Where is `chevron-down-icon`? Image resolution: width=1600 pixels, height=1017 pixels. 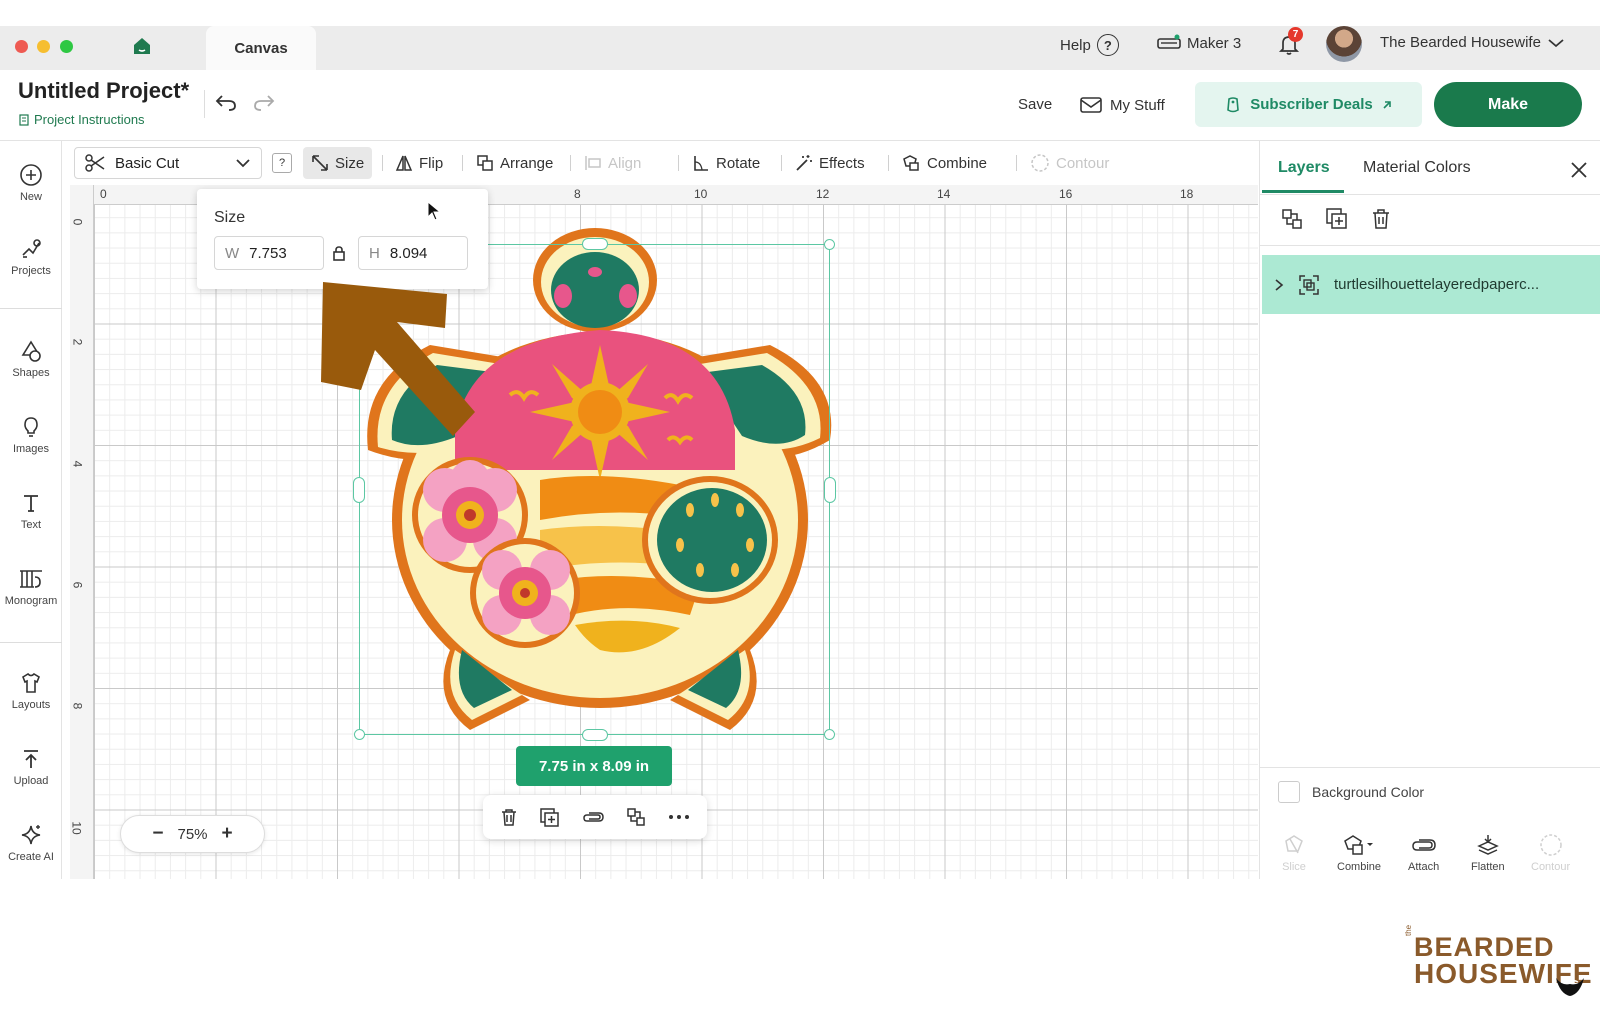
chevron-down-icon is located at coordinates (243, 163).